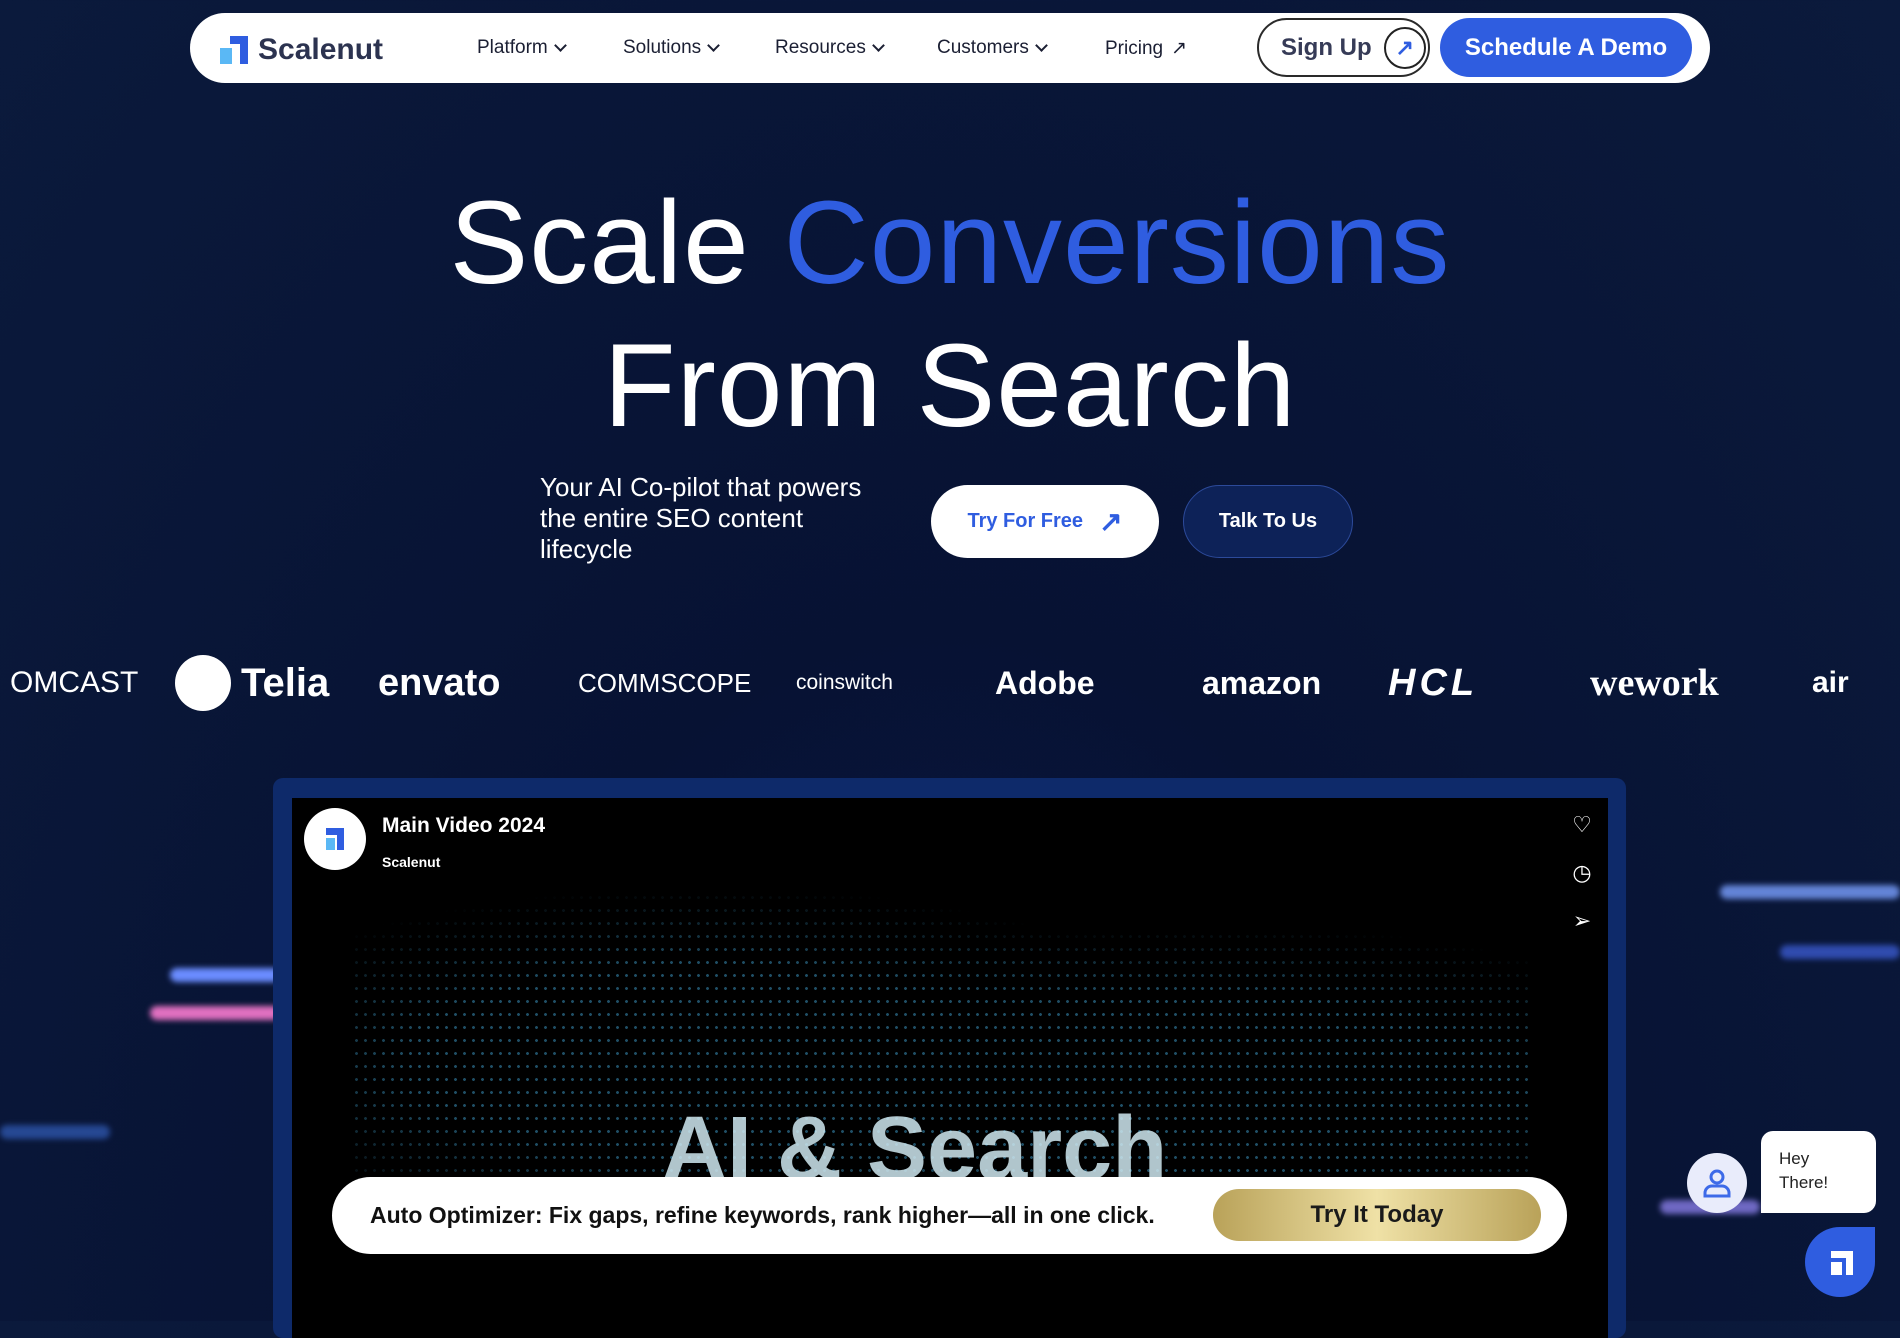 The width and height of the screenshot is (1900, 1338). I want to click on sign-up-label: Sign Up, so click(1326, 47).